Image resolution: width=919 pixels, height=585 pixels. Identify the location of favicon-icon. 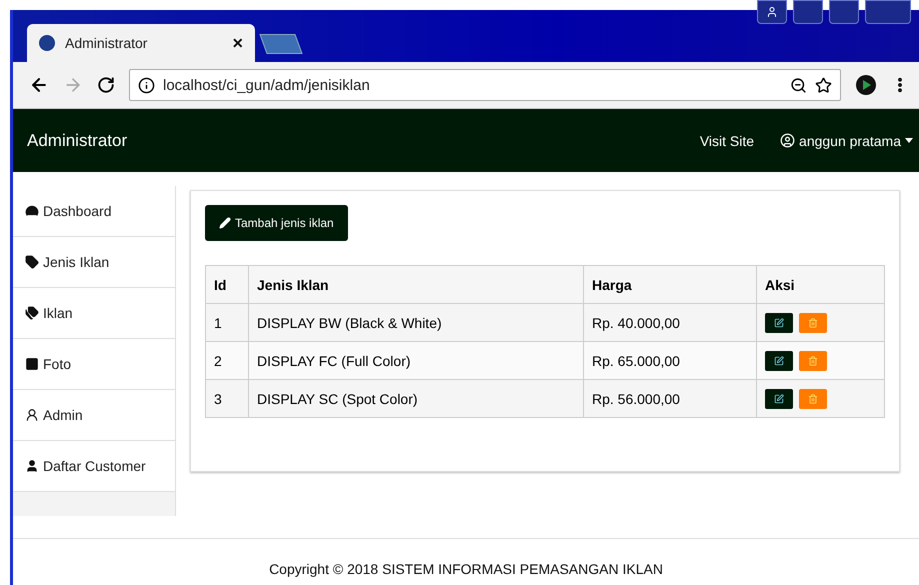
(47, 43).